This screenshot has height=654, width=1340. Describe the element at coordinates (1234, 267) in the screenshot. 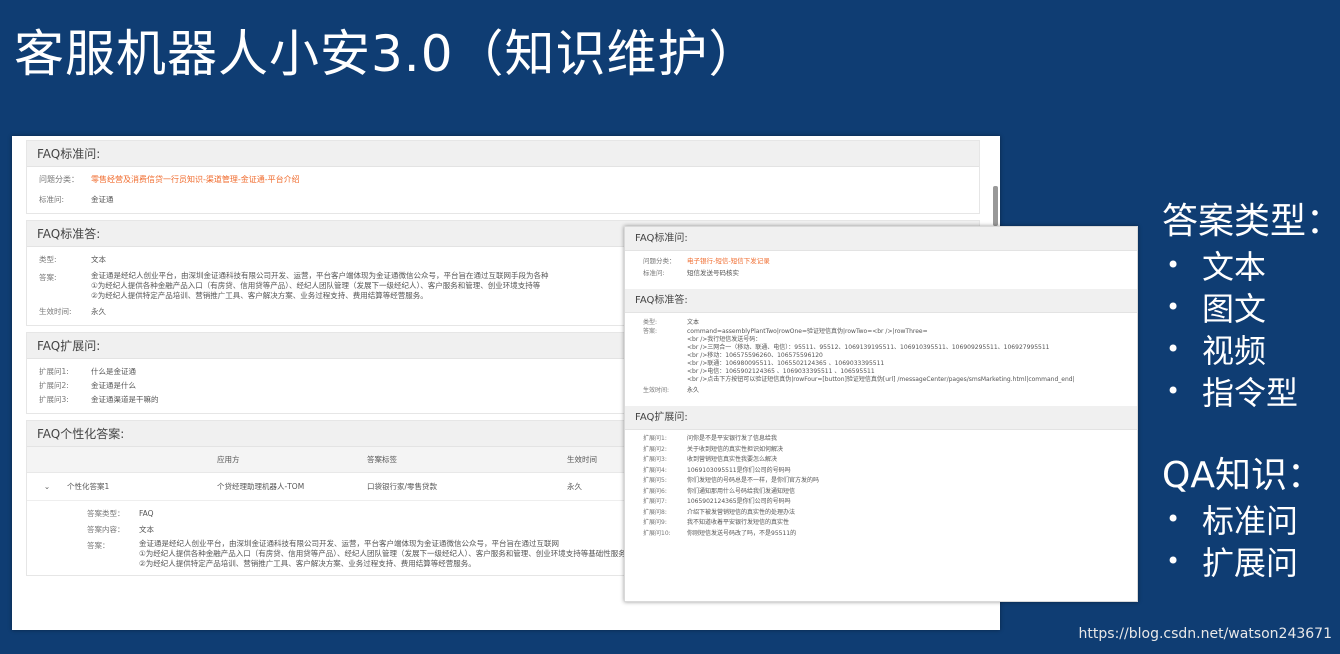

I see `answer-type: 文本` at that location.